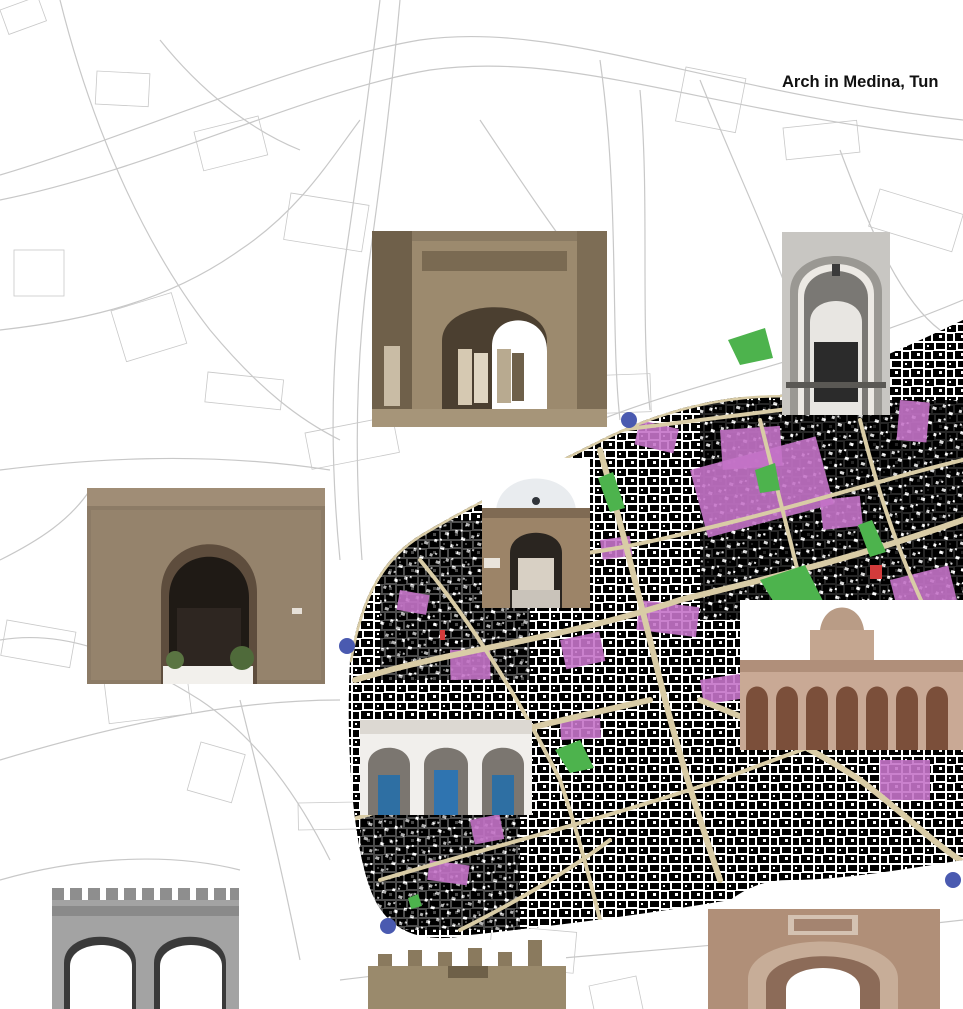 Image resolution: width=963 pixels, height=1009 pixels. Describe the element at coordinates (836, 323) in the screenshot. I see `ornate-arched-door-photo` at that location.